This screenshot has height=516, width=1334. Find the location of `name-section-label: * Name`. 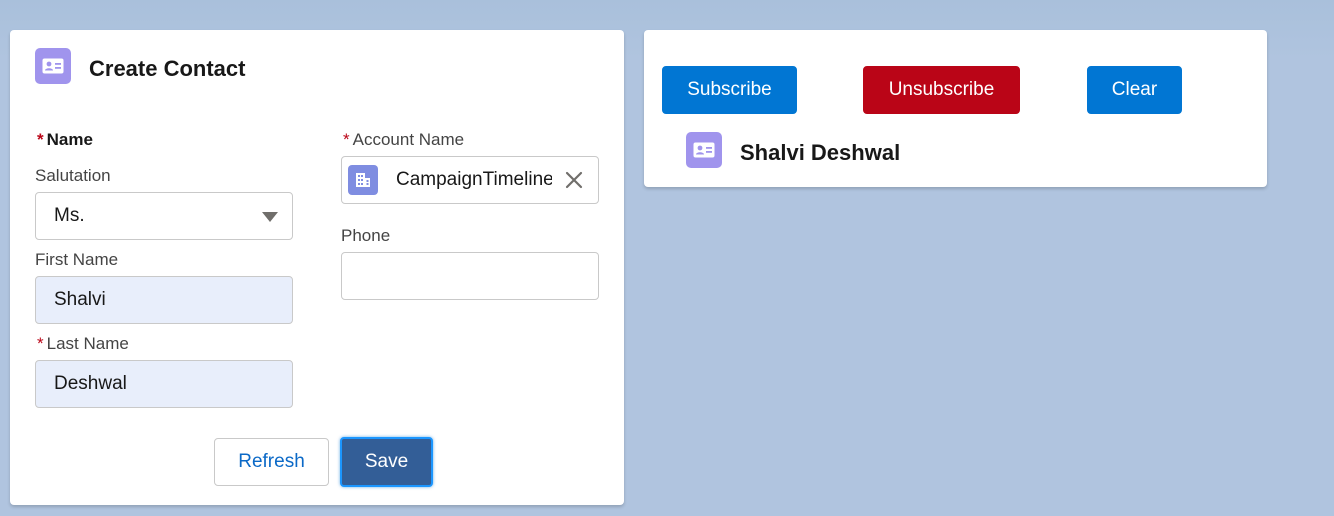

name-section-label: * Name is located at coordinates (65, 139).